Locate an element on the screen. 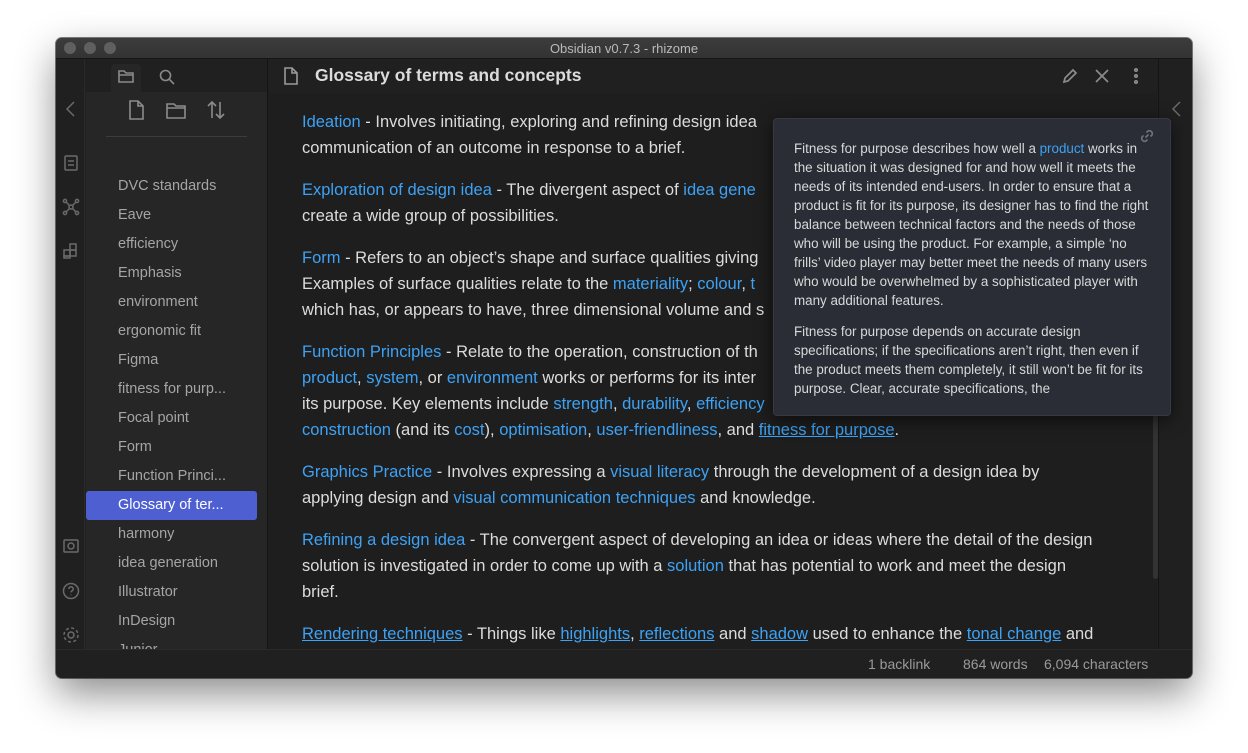 The width and height of the screenshot is (1248, 753). file-item: ergonomic fit is located at coordinates (171, 331).